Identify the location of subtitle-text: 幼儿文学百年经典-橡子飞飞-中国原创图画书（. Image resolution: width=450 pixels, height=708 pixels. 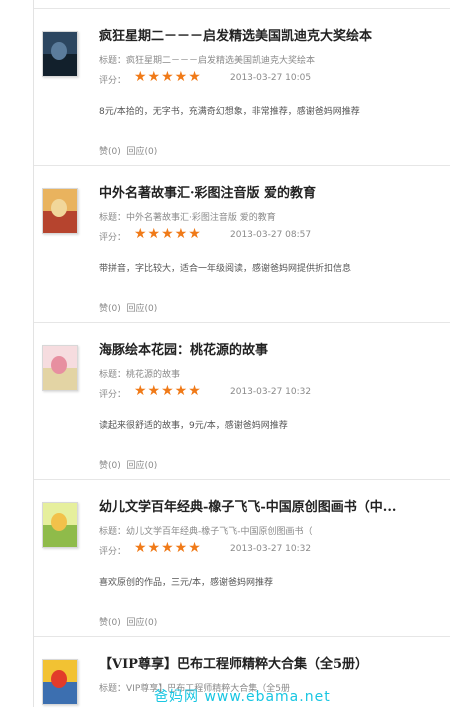
(219, 532).